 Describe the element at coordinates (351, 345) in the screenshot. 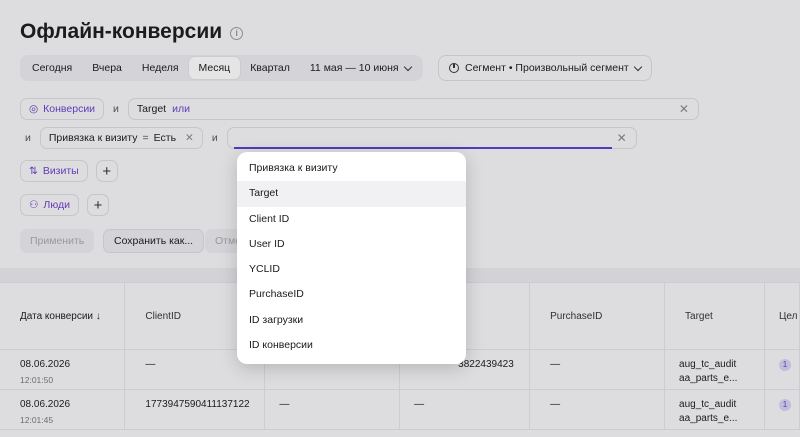

I see `dropdown-item-conversion-id: ID конверсии` at that location.